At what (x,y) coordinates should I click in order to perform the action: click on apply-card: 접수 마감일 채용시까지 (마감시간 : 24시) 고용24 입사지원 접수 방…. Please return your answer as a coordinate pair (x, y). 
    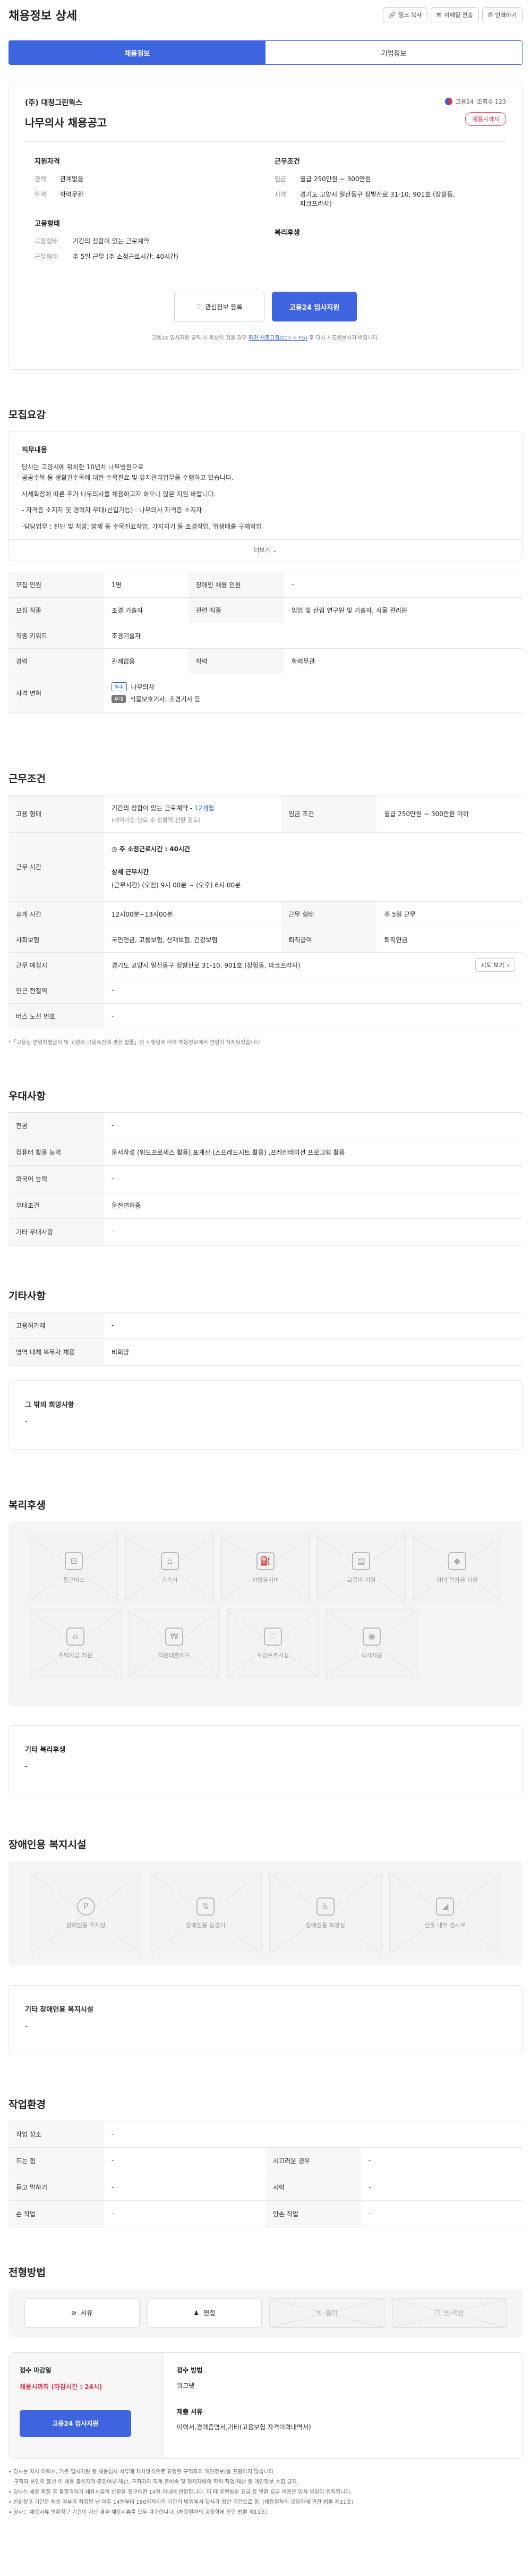
    Looking at the image, I should click on (265, 2405).